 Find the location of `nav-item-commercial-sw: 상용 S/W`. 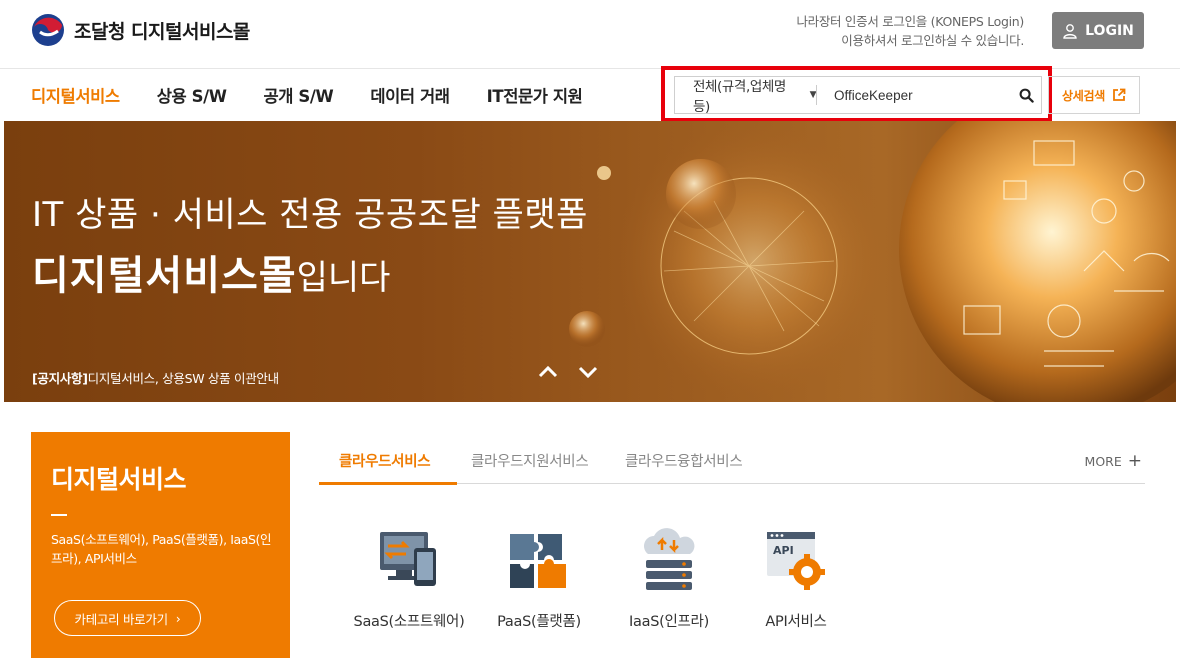

nav-item-commercial-sw: 상용 S/W is located at coordinates (192, 95).